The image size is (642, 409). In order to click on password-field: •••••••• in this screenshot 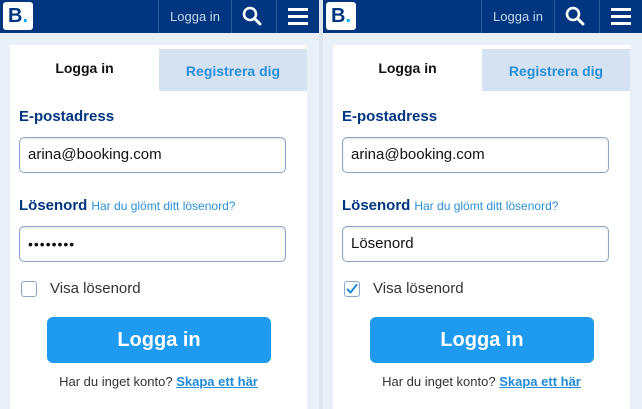, I will do `click(152, 244)`.